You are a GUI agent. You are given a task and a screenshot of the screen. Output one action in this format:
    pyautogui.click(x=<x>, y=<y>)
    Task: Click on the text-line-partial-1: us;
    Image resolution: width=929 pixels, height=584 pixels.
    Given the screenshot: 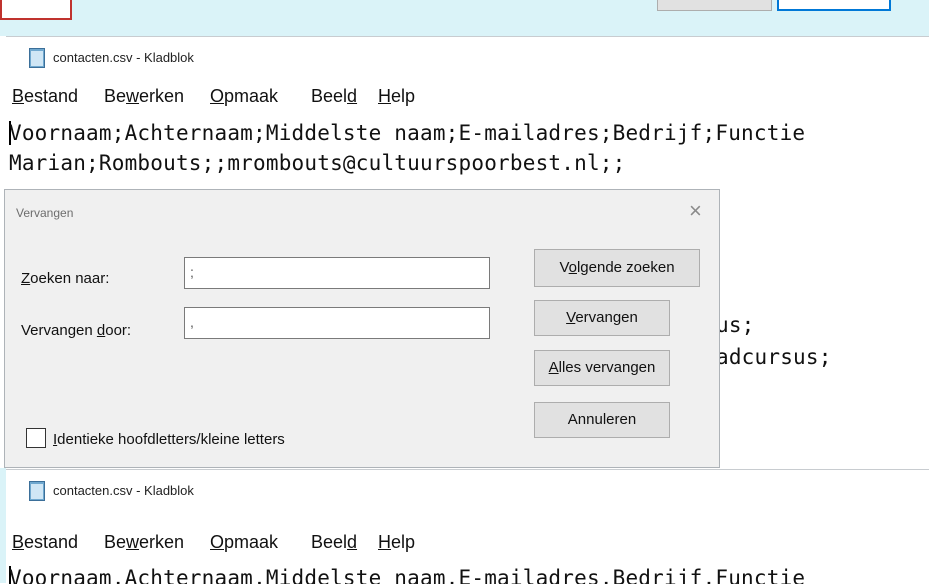 What is the action you would take?
    pyautogui.click(x=735, y=325)
    